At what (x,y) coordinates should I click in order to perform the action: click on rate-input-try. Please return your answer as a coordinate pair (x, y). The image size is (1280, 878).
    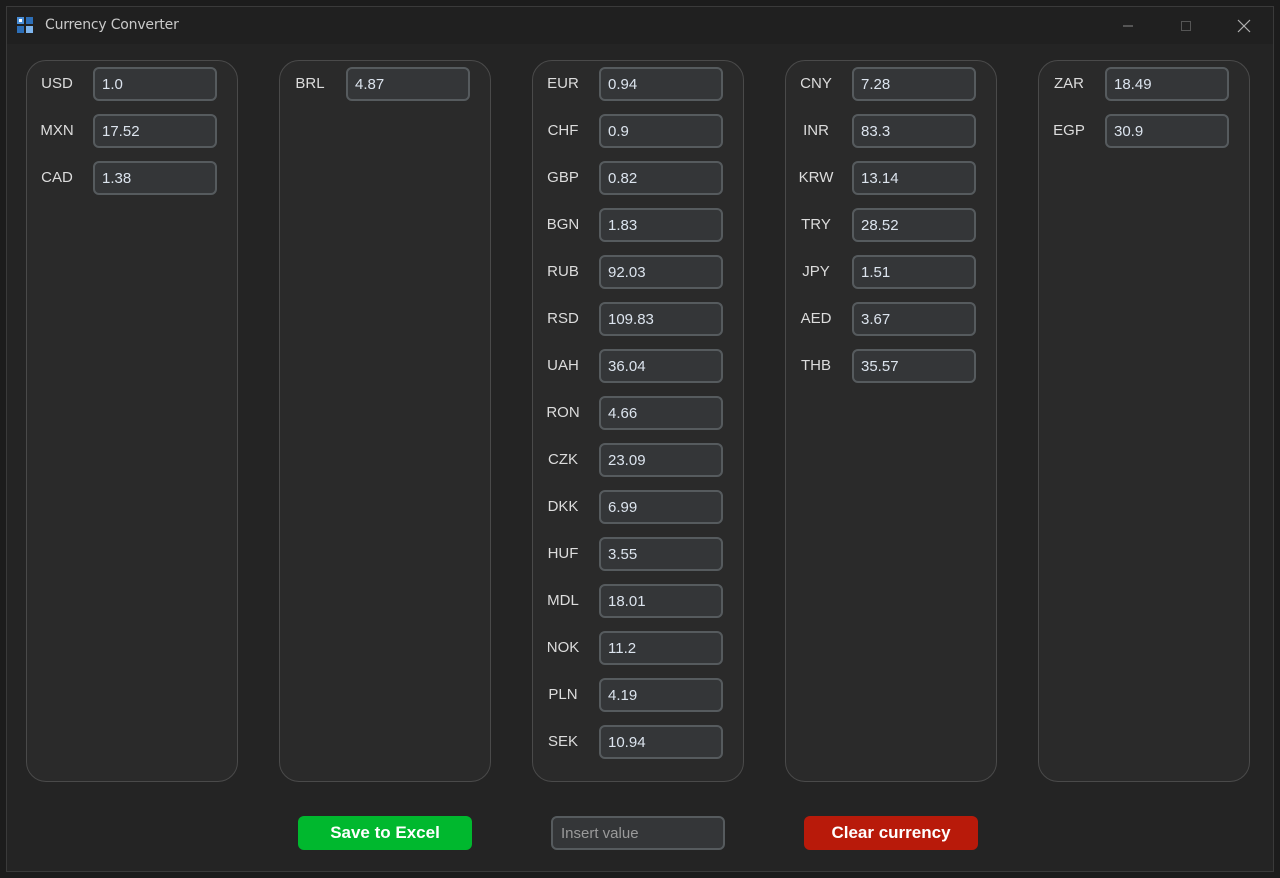
    Looking at the image, I should click on (914, 225).